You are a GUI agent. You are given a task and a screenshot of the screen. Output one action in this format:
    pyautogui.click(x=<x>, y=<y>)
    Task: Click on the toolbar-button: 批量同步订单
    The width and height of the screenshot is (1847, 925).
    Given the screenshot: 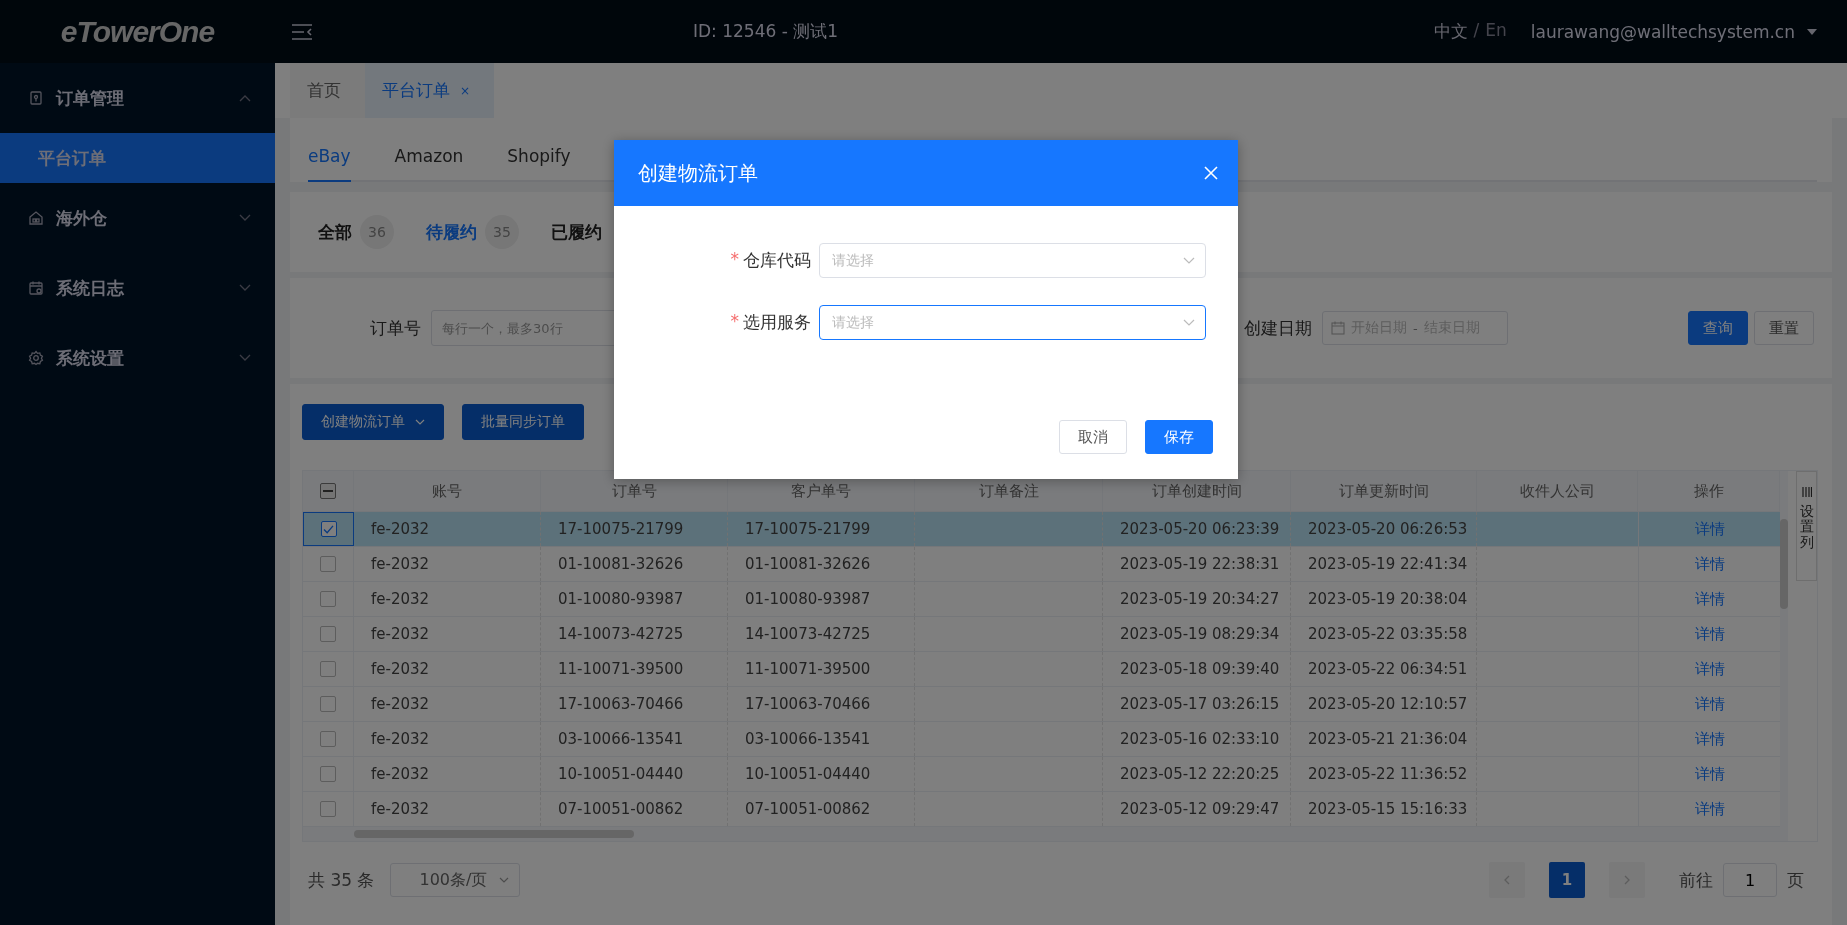 What is the action you would take?
    pyautogui.click(x=523, y=422)
    